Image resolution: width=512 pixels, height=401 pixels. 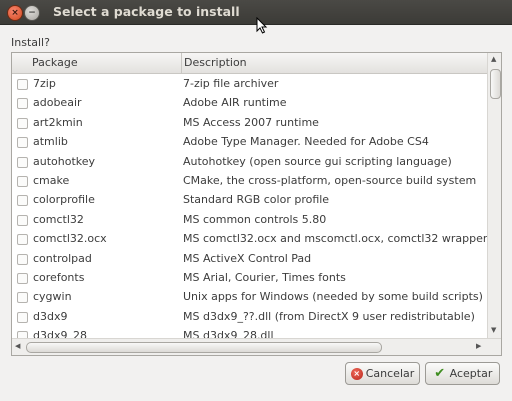 What do you see at coordinates (50, 142) in the screenshot?
I see `package-name: atmlib` at bounding box center [50, 142].